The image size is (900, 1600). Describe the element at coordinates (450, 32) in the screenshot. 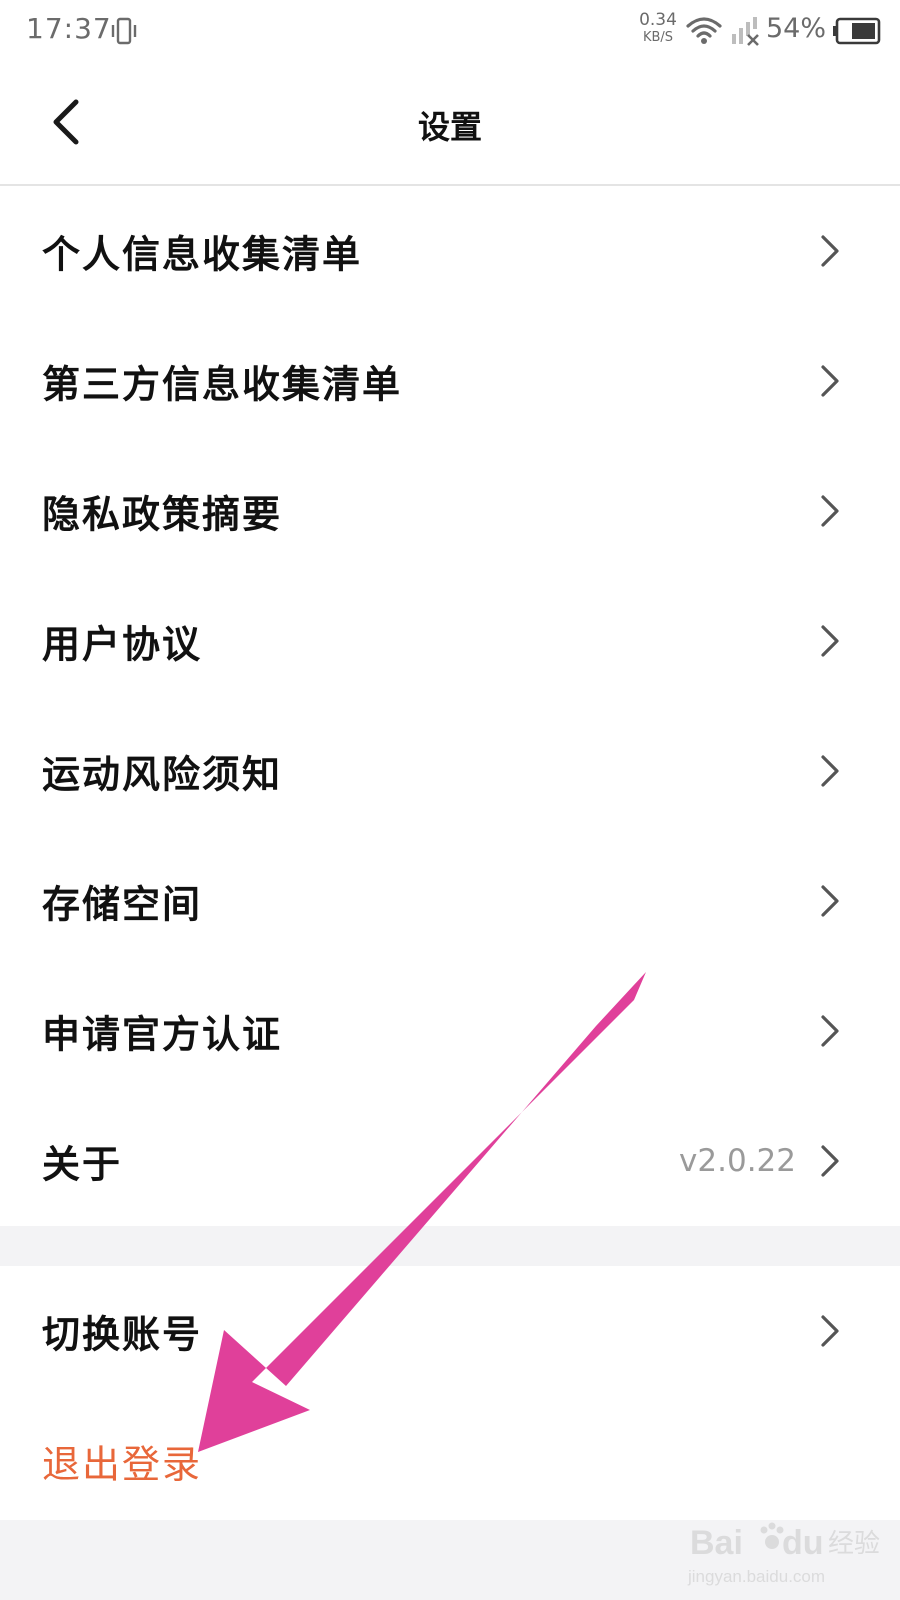

I see `status-bar: 17:37 0.34 KB/S 54%` at that location.